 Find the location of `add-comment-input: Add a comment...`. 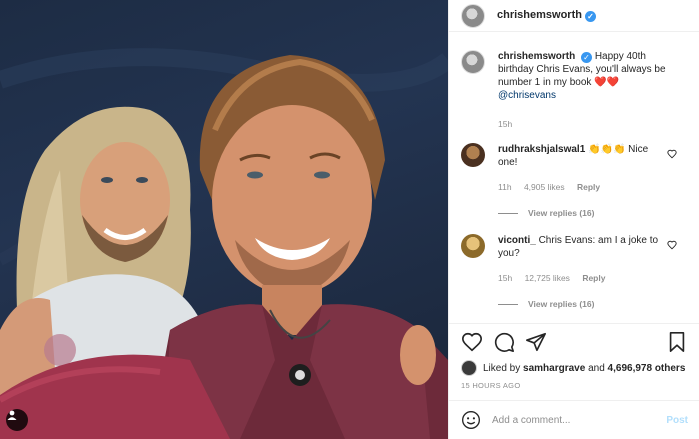

add-comment-input: Add a comment... is located at coordinates (579, 420).